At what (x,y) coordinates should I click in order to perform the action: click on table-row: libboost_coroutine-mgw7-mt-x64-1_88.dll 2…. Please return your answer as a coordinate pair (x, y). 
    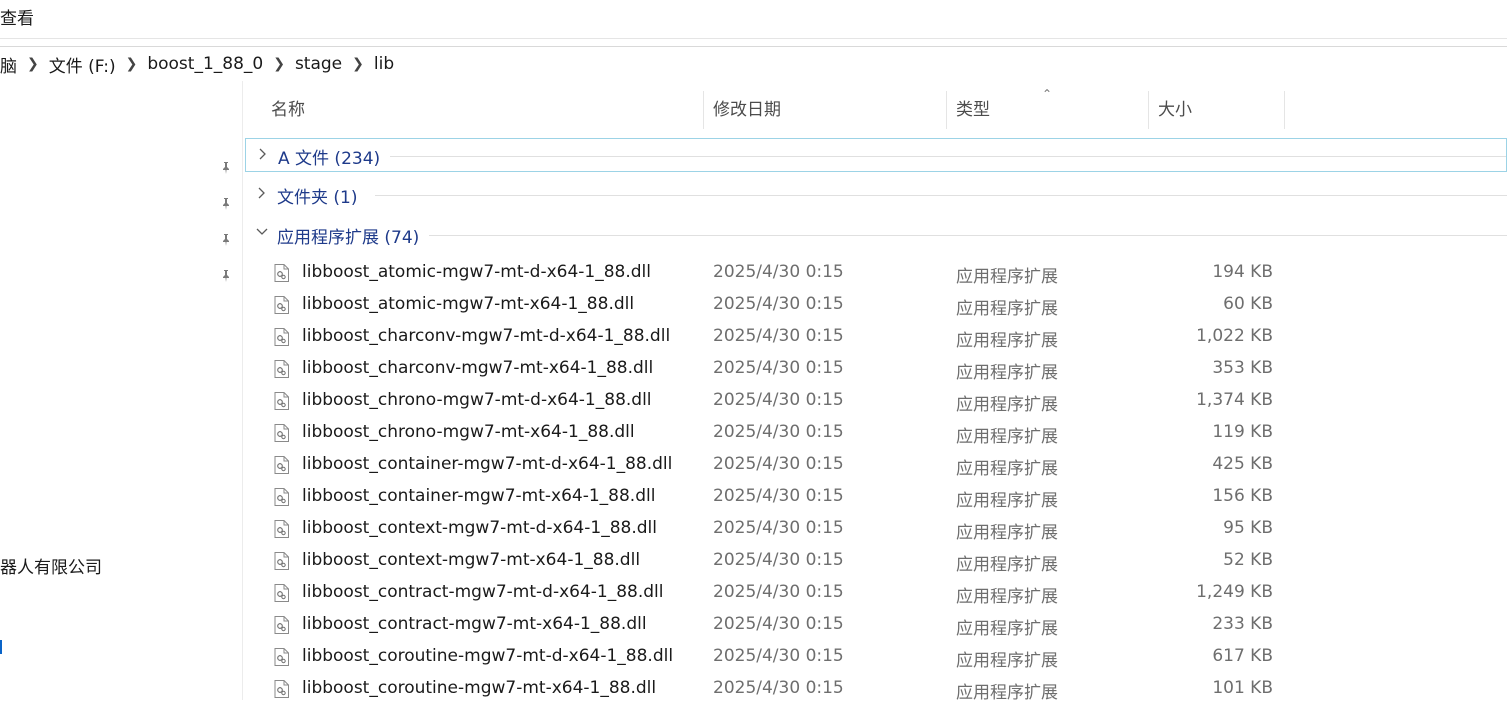
    Looking at the image, I should click on (875, 688).